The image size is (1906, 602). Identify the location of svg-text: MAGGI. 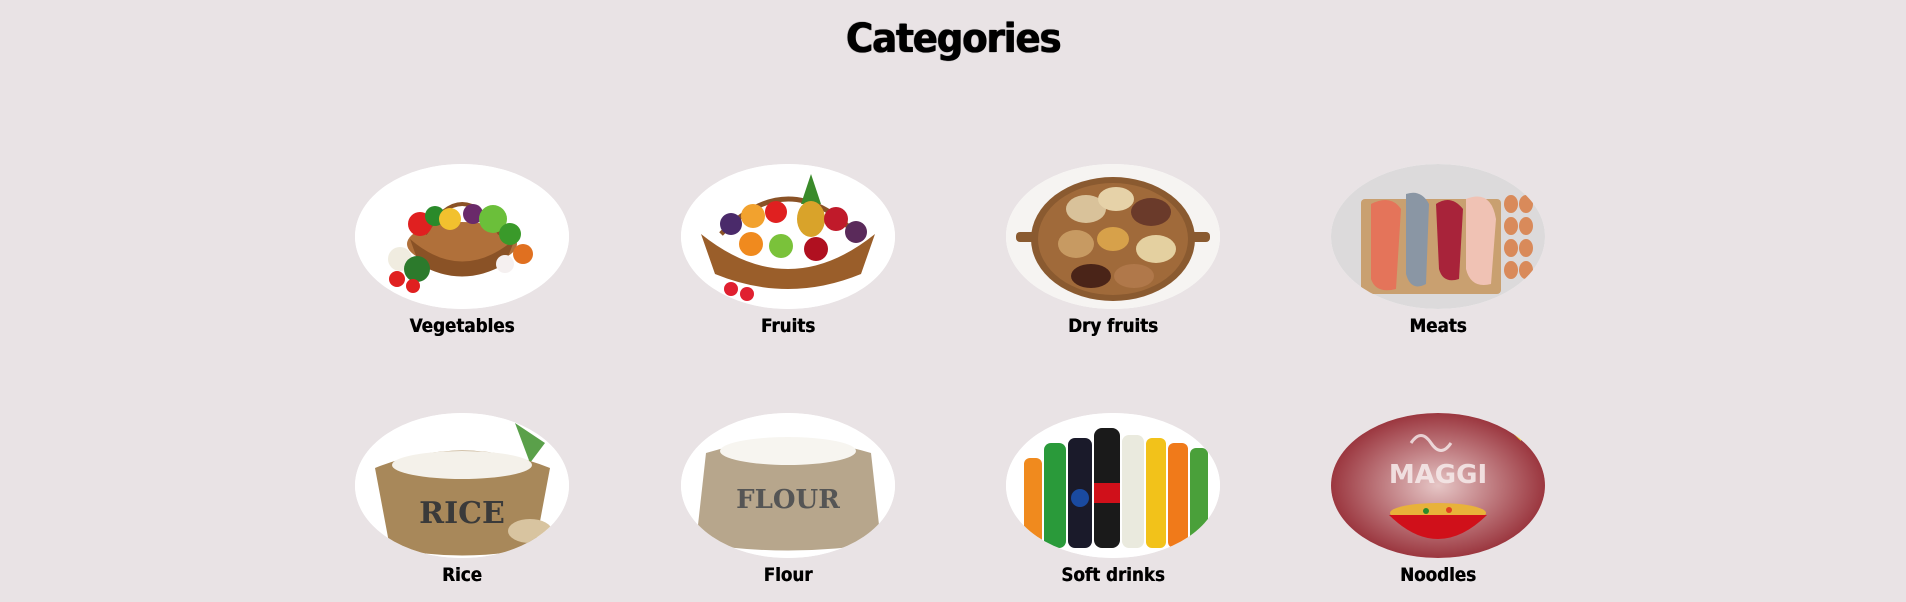
(1438, 475).